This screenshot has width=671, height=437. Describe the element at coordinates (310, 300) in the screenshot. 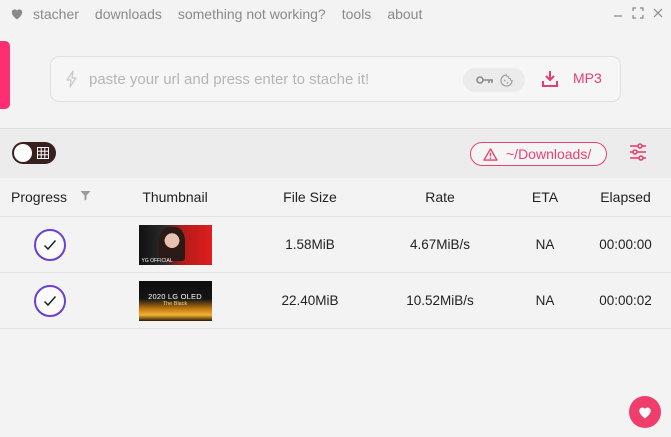

I see `file-size-cell: 22.40MiB` at that location.